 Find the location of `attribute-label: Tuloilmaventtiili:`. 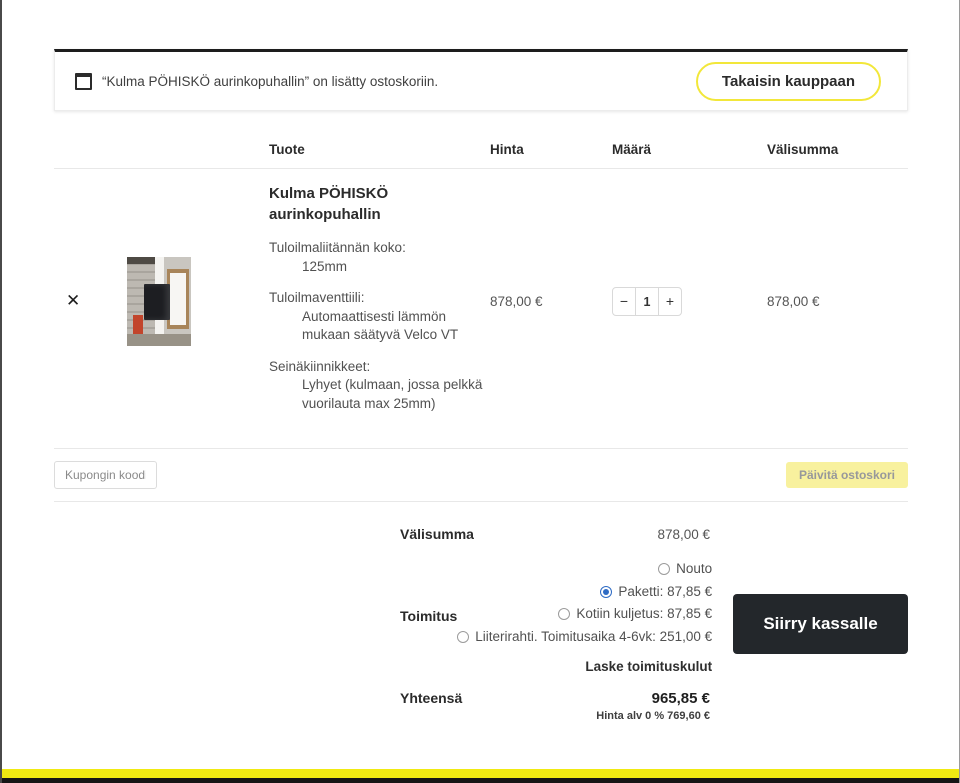

attribute-label: Tuloilmaventtiili: is located at coordinates (317, 297).